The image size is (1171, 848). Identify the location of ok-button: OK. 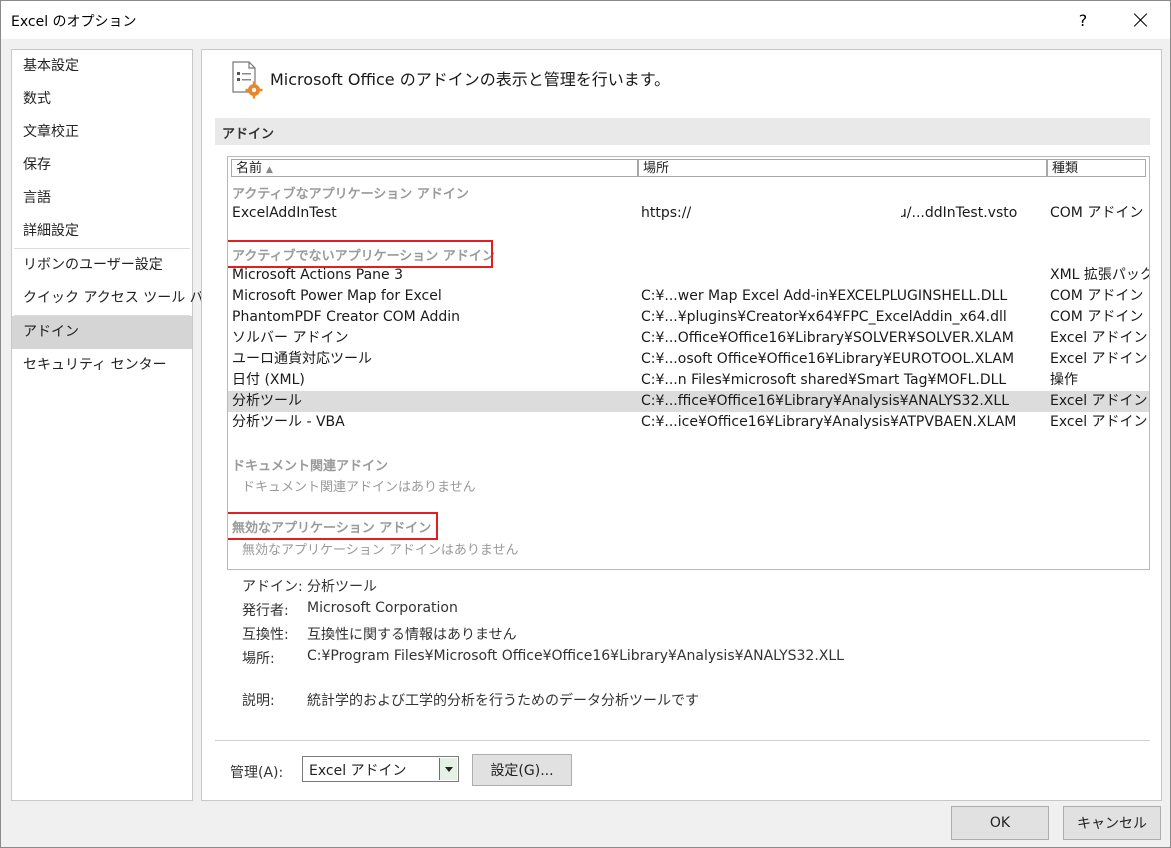
(1000, 823).